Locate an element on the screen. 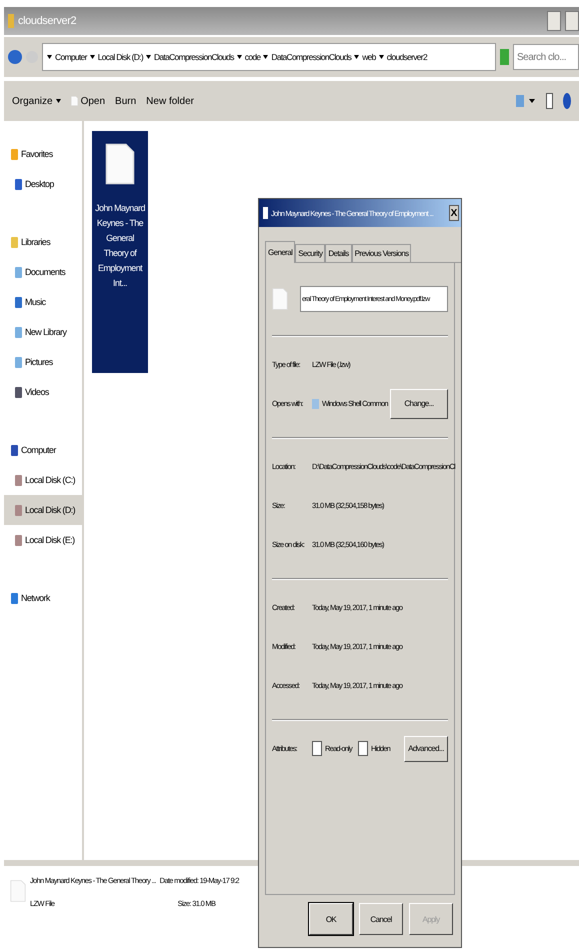  nav-item: Documents is located at coordinates (43, 272).